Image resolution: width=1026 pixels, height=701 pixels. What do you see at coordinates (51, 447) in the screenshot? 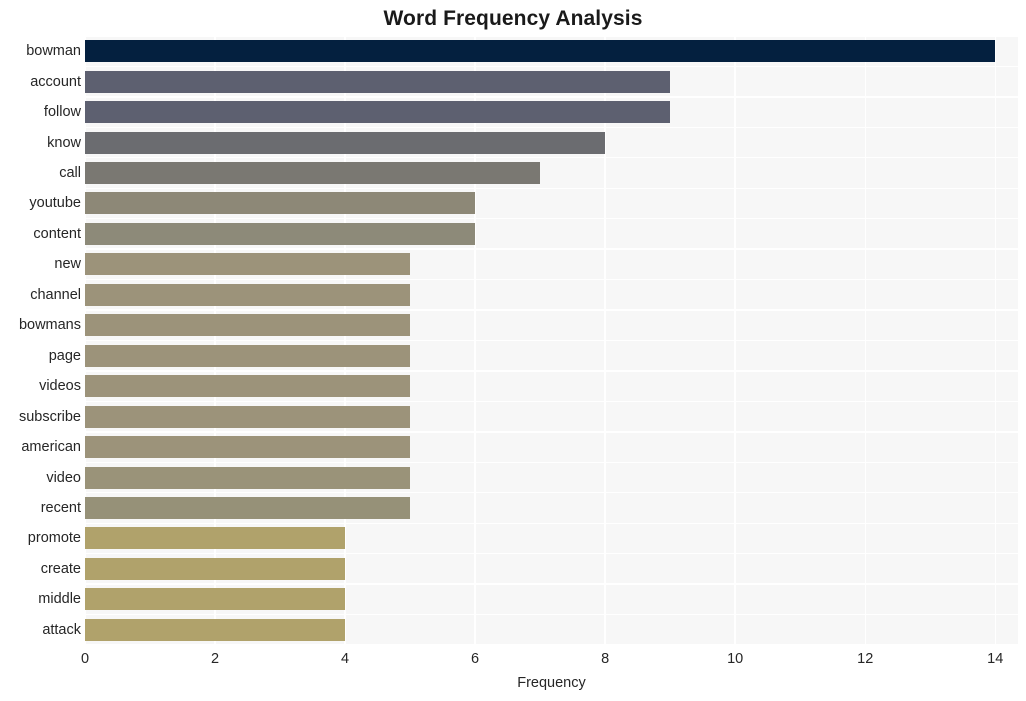
I see `y-axis-tick-label: american` at bounding box center [51, 447].